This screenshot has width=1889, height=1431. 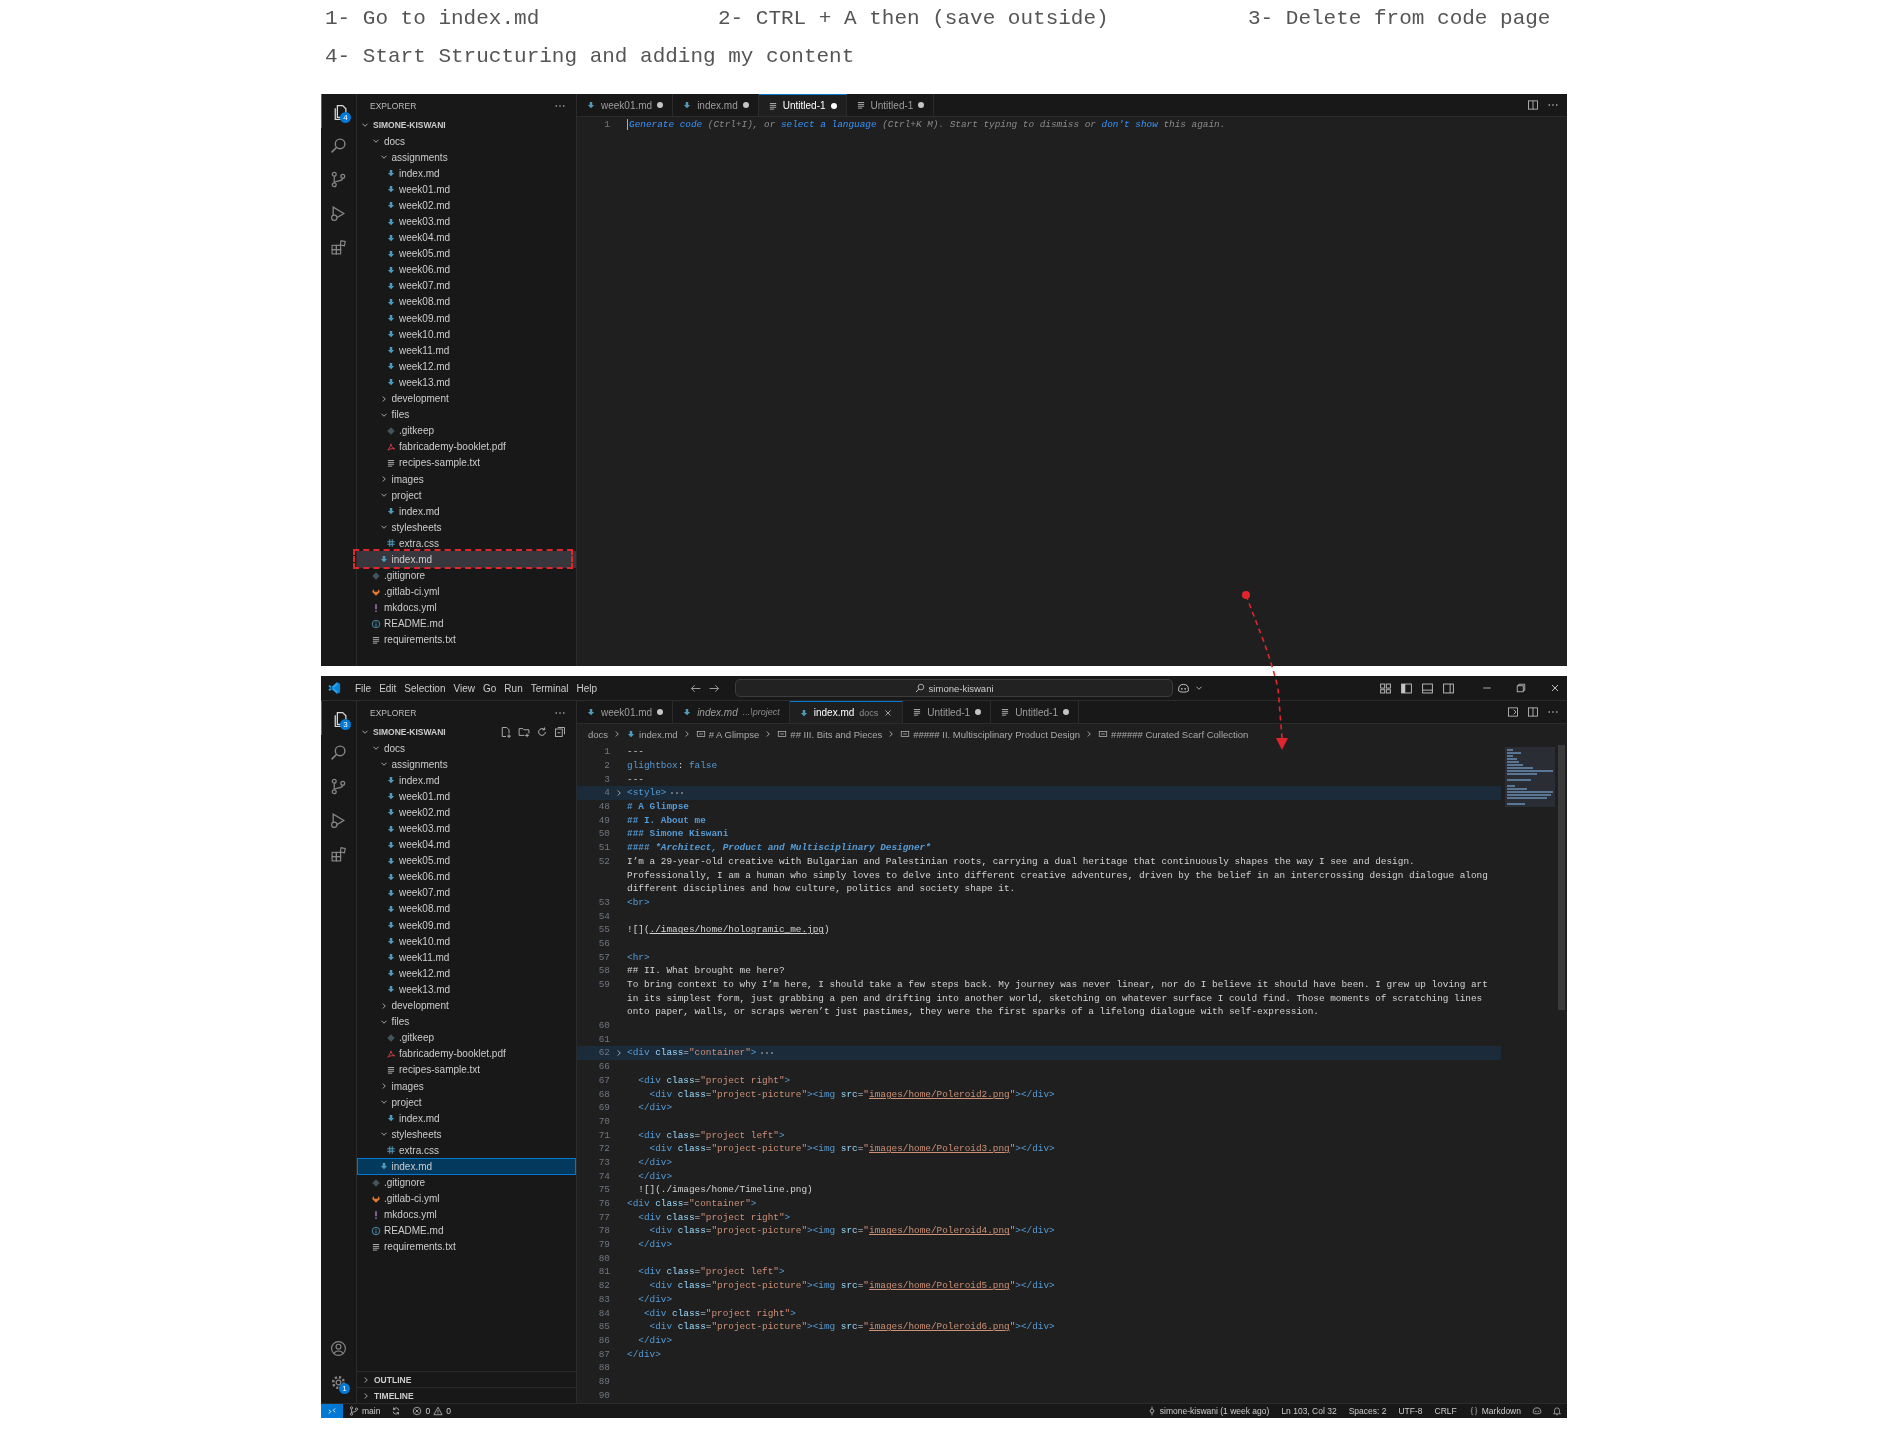 I want to click on breadcrumb: index.md, so click(x=652, y=734).